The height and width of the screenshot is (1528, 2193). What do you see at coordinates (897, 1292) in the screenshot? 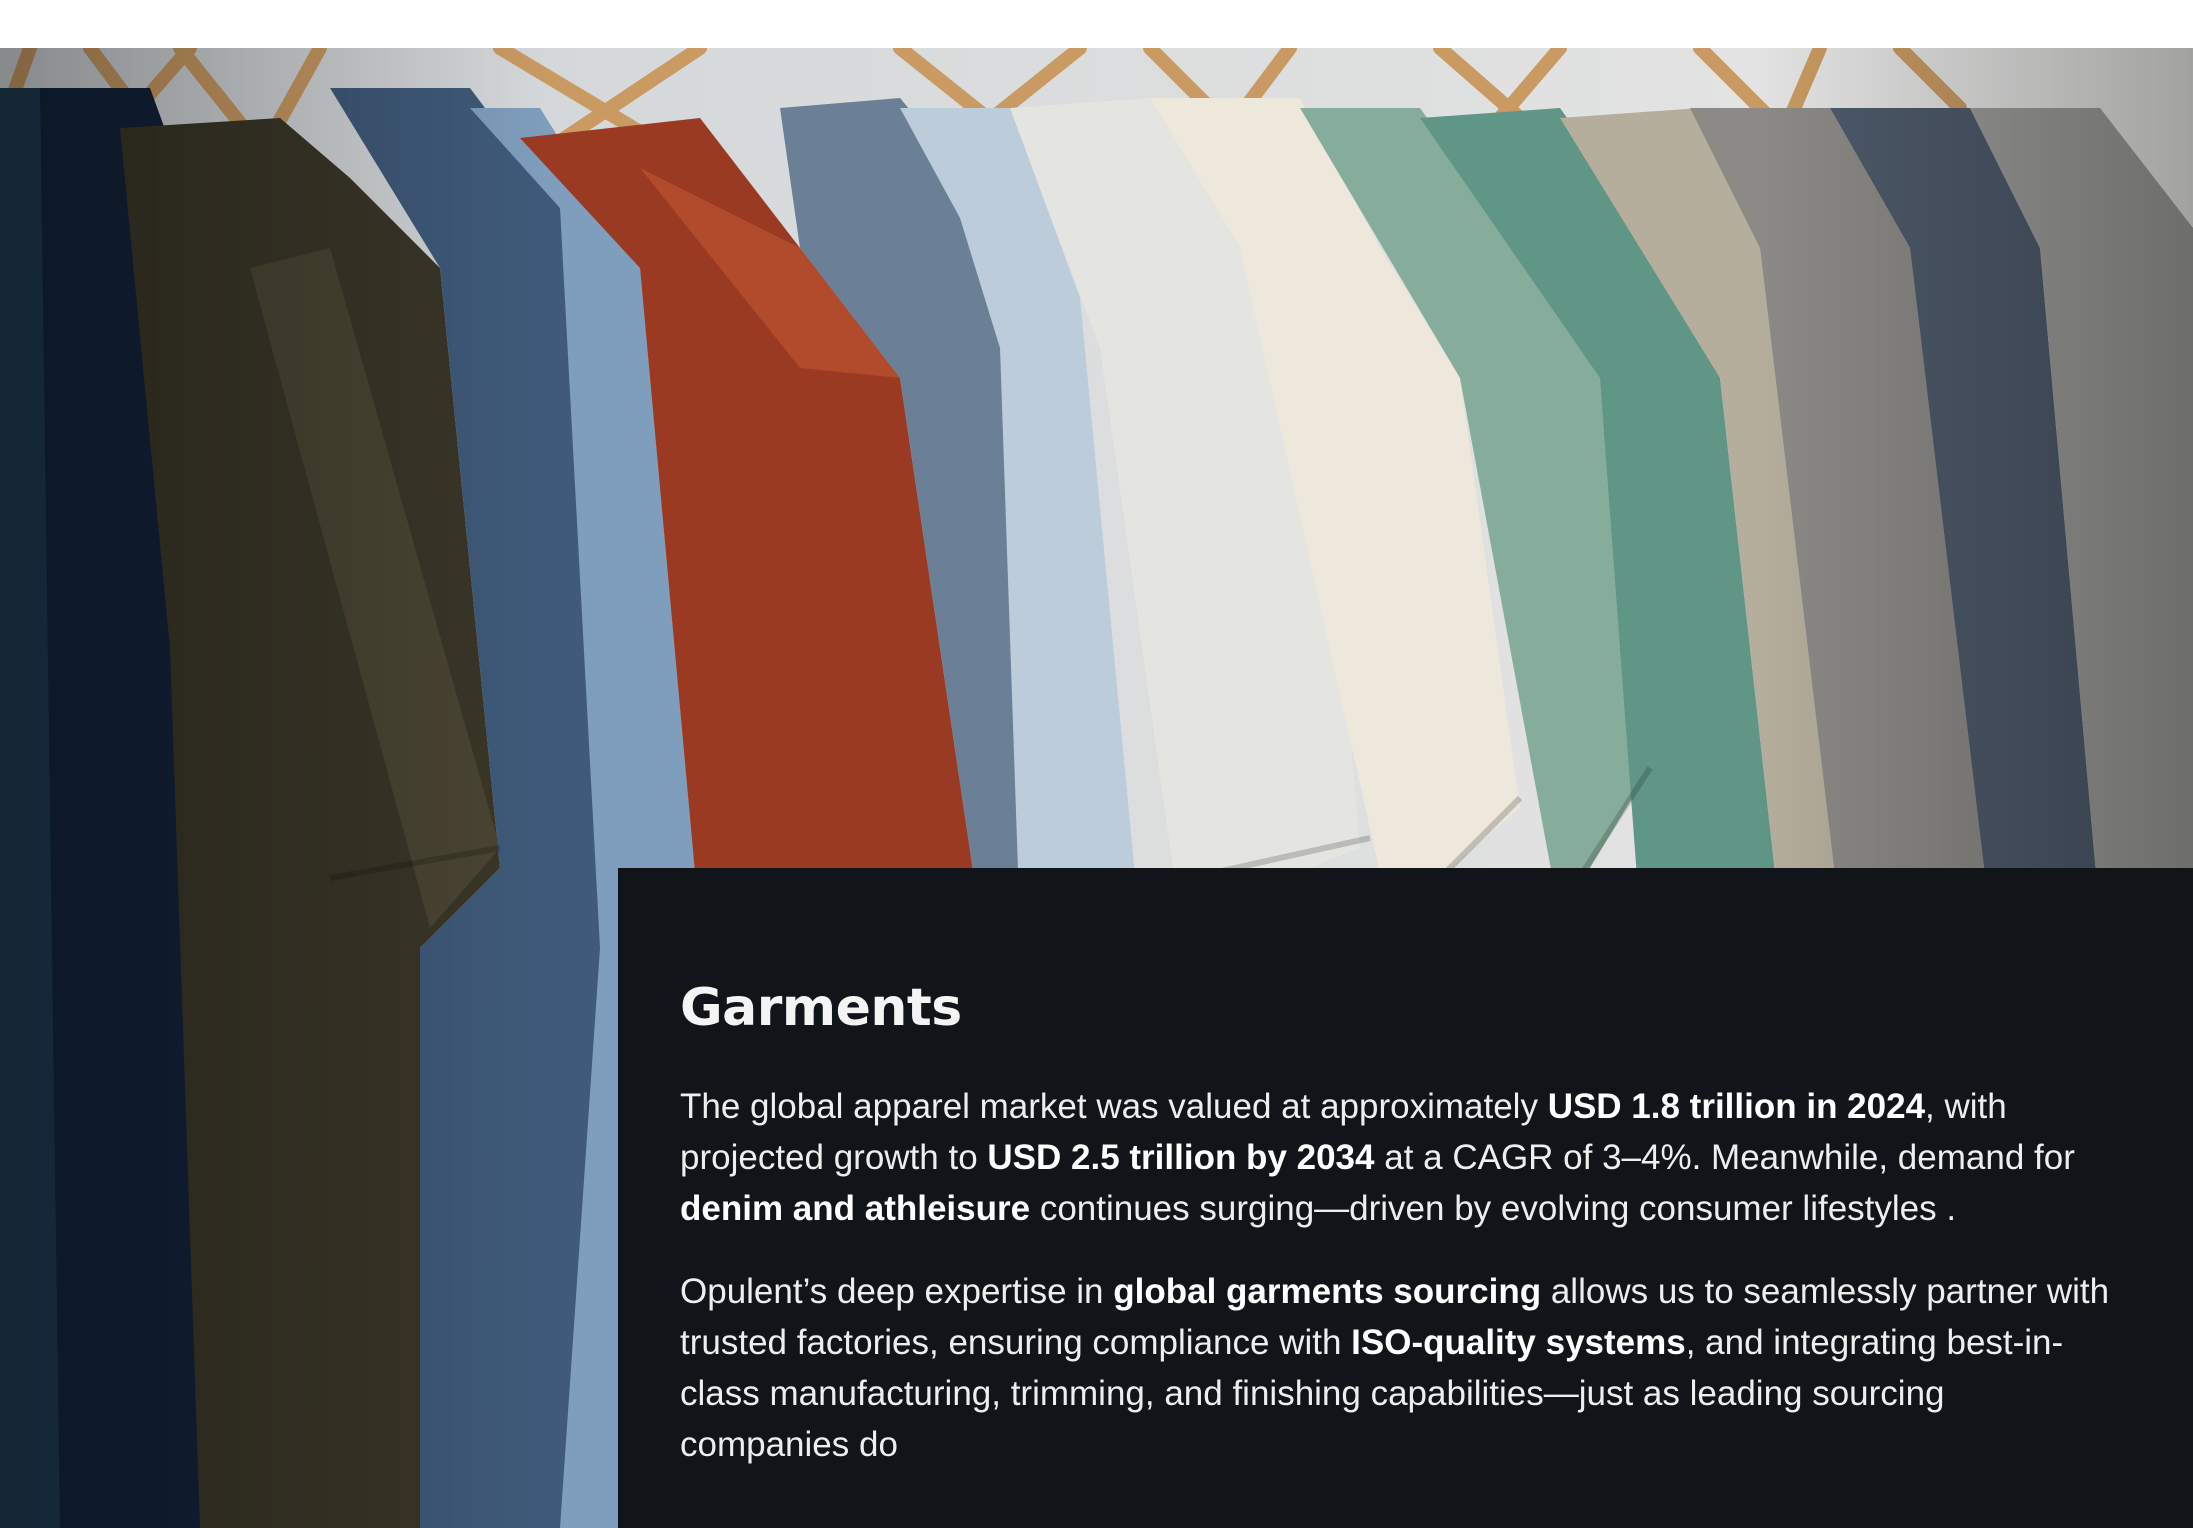
I see `paragraph-text: Opulent’s deep expertise in` at bounding box center [897, 1292].